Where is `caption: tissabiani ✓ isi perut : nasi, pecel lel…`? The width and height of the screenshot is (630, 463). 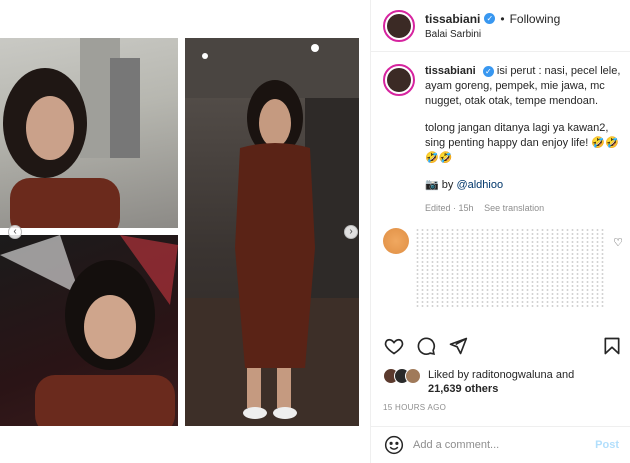
caption: tissabiani ✓ isi perut : nasi, pecel lel… is located at coordinates (503, 140).